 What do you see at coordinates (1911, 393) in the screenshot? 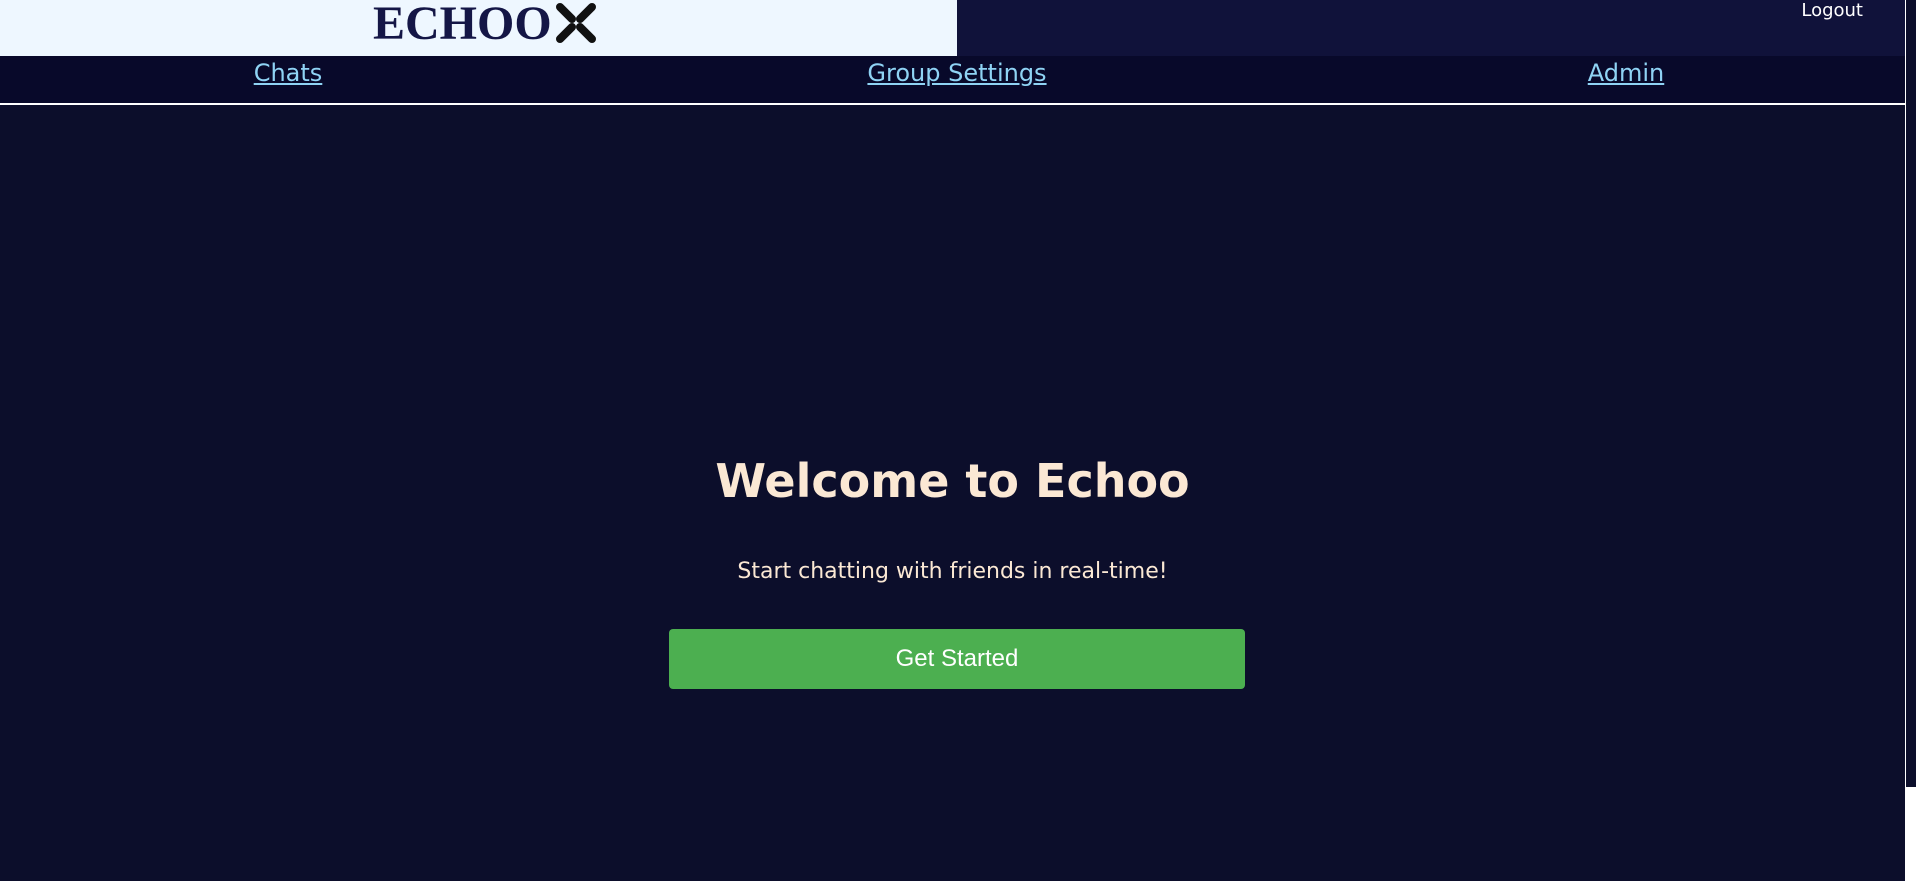
I see `scrollbar-thumb` at bounding box center [1911, 393].